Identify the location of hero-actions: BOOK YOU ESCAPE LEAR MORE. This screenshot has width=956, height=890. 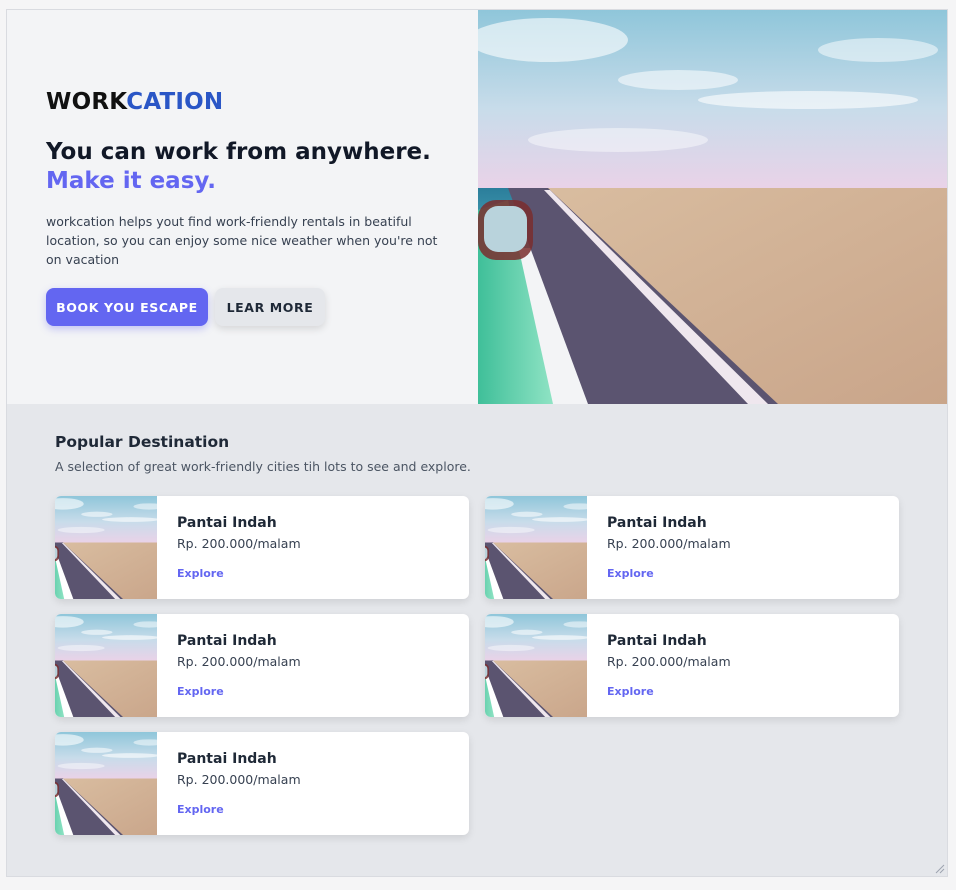
(251, 307).